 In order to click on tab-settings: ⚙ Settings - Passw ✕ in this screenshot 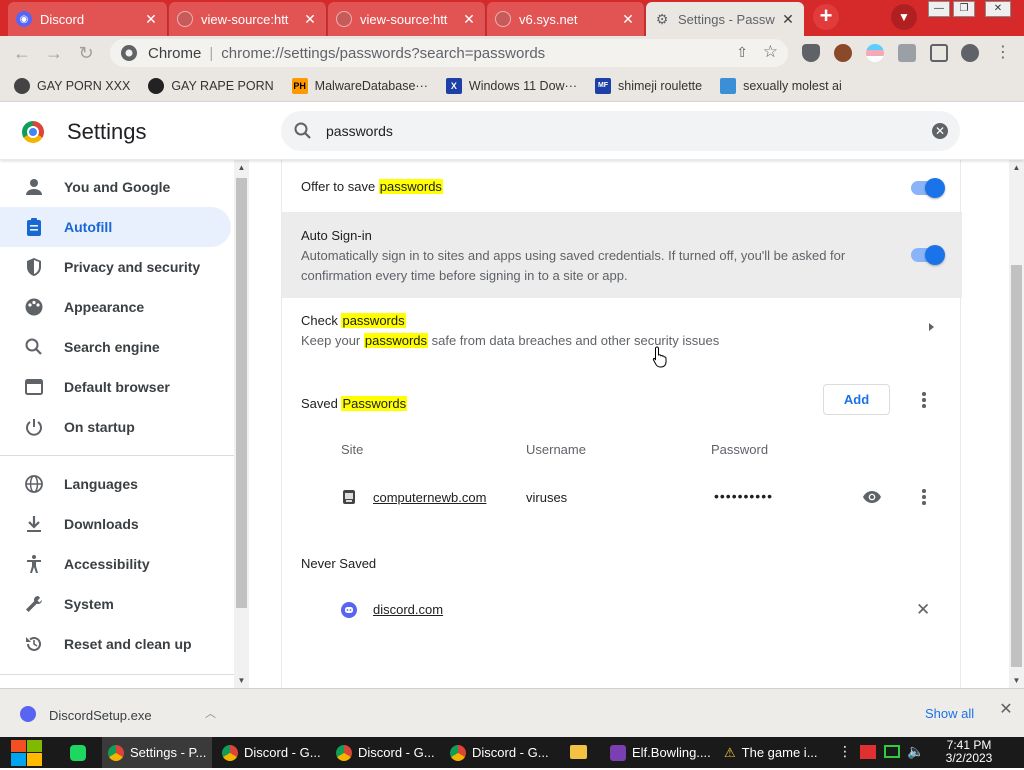, I will do `click(725, 19)`.